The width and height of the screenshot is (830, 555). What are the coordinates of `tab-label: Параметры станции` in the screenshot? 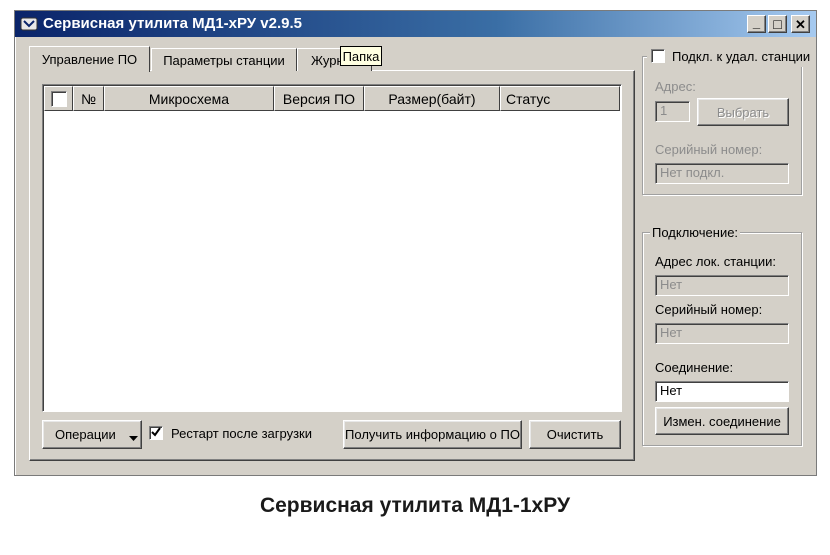 It's located at (224, 60).